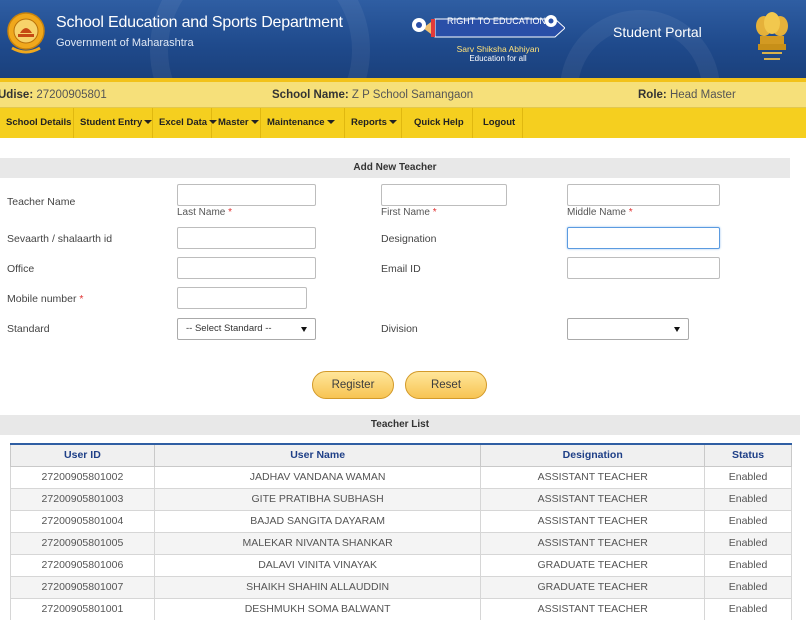 The width and height of the screenshot is (806, 620). I want to click on cell-user-name: GITE PRATIBHA SUBHASH, so click(317, 499).